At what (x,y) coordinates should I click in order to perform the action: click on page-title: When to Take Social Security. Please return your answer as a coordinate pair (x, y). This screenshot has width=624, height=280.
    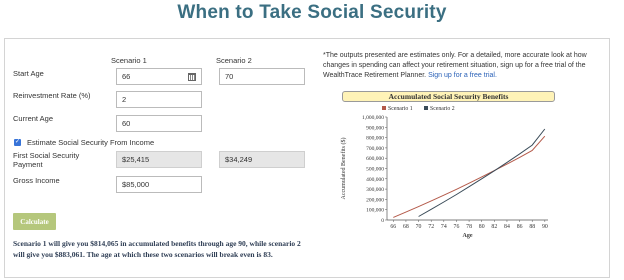
    Looking at the image, I should click on (312, 12).